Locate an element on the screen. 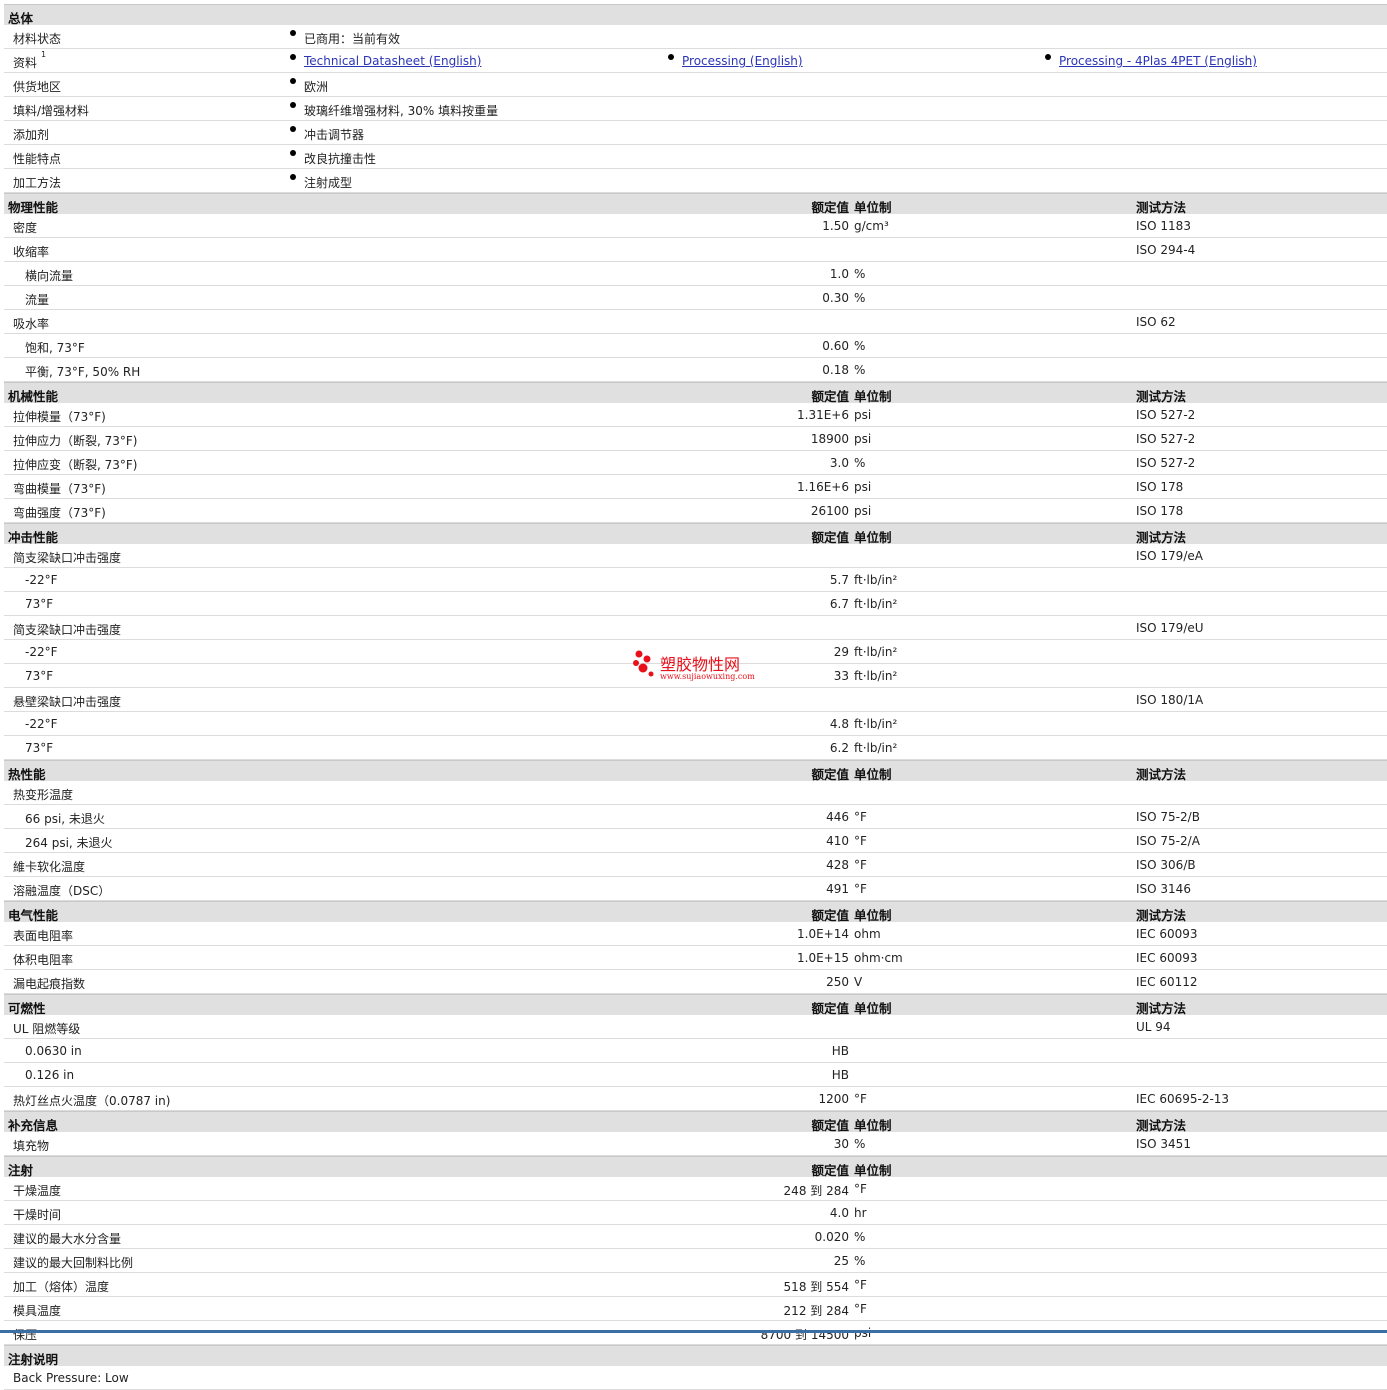 This screenshot has height=1390, width=1387. property-unit: % is located at coordinates (860, 1261).